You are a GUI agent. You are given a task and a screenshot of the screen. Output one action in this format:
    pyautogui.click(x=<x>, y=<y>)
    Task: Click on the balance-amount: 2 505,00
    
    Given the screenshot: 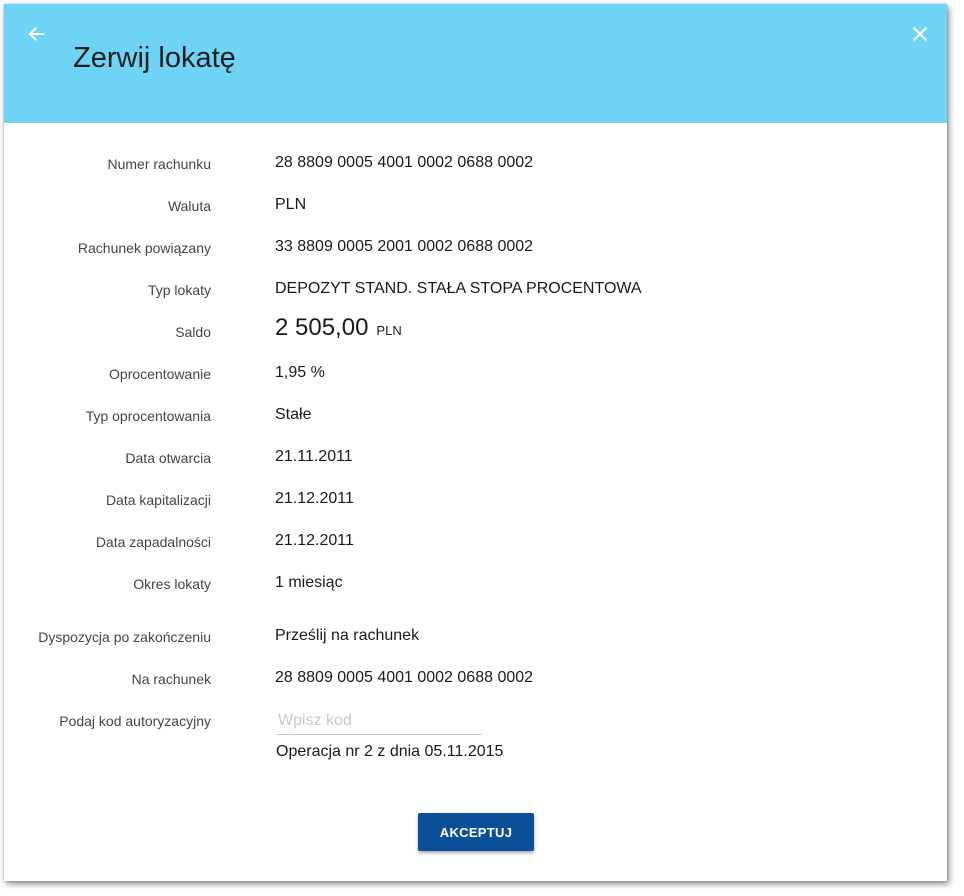 What is the action you would take?
    pyautogui.click(x=322, y=327)
    